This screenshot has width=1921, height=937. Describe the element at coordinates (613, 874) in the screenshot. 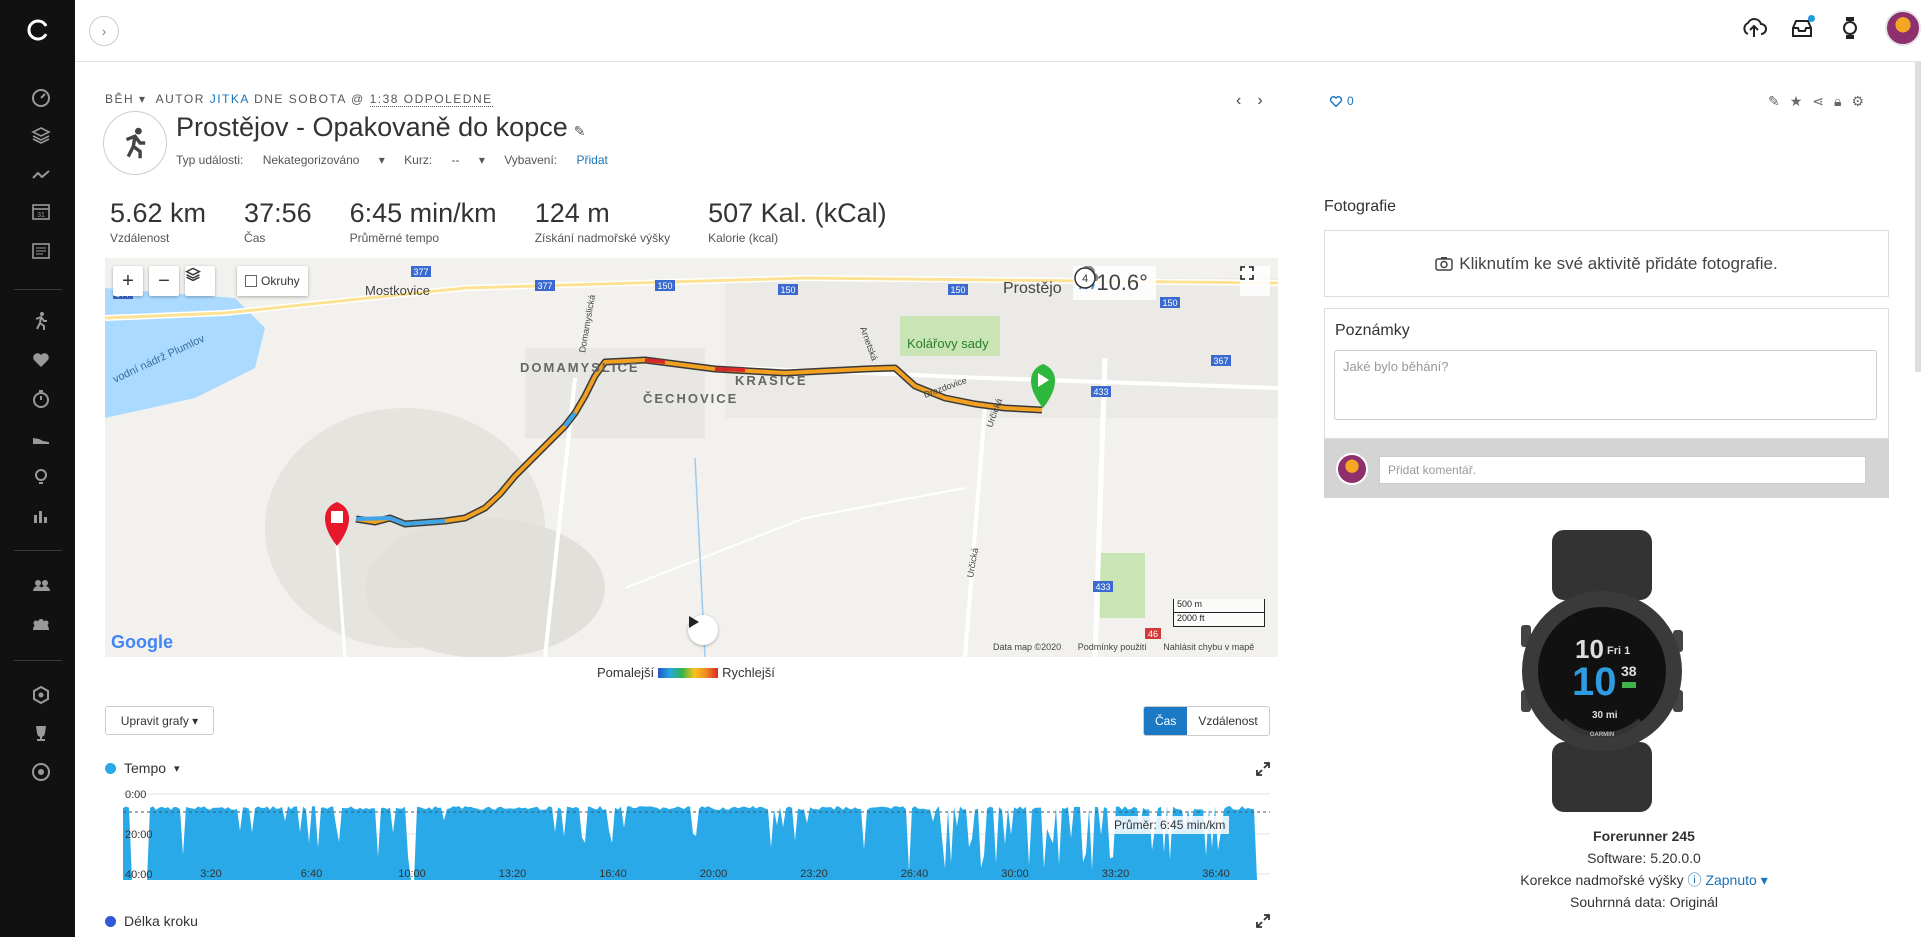

I see `x-tick-label: 16:40` at that location.